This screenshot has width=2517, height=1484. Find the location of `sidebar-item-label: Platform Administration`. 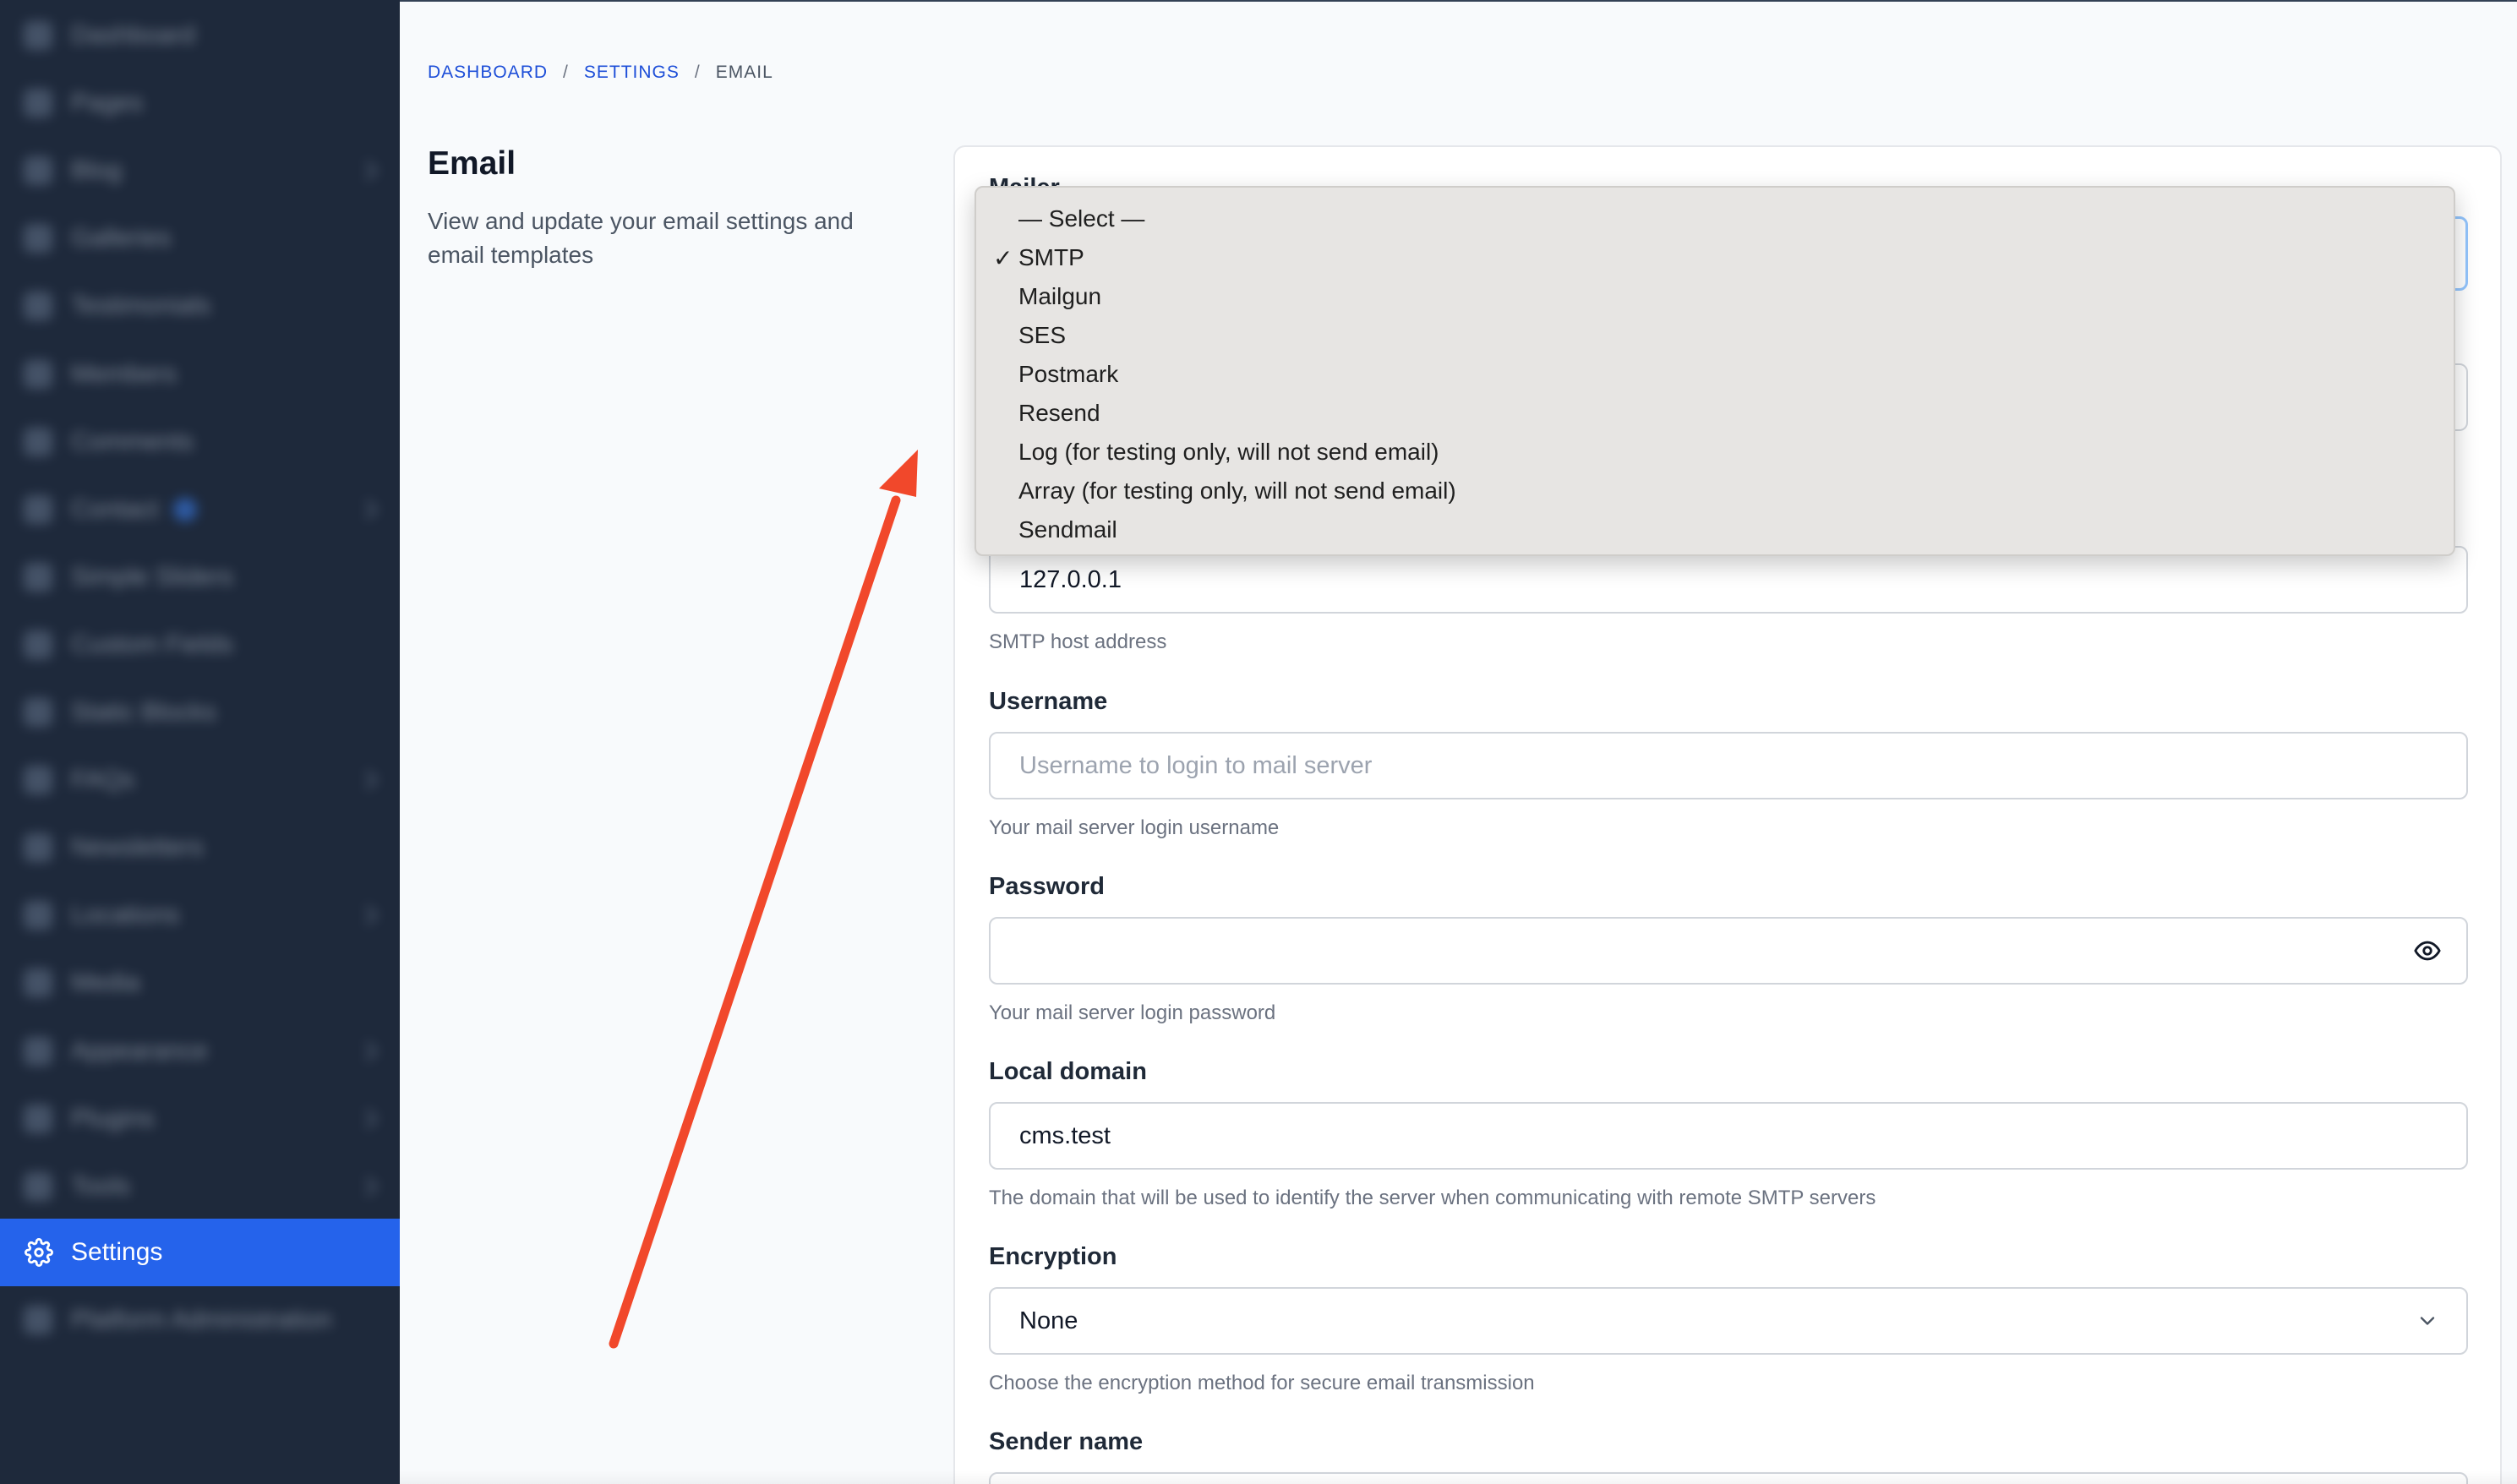

sidebar-item-label: Platform Administration is located at coordinates (201, 1320).